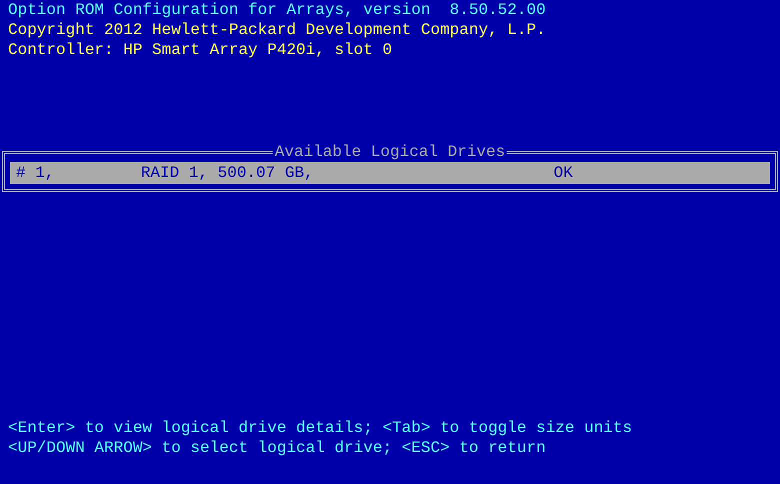  I want to click on drive-status: OK, so click(563, 173).